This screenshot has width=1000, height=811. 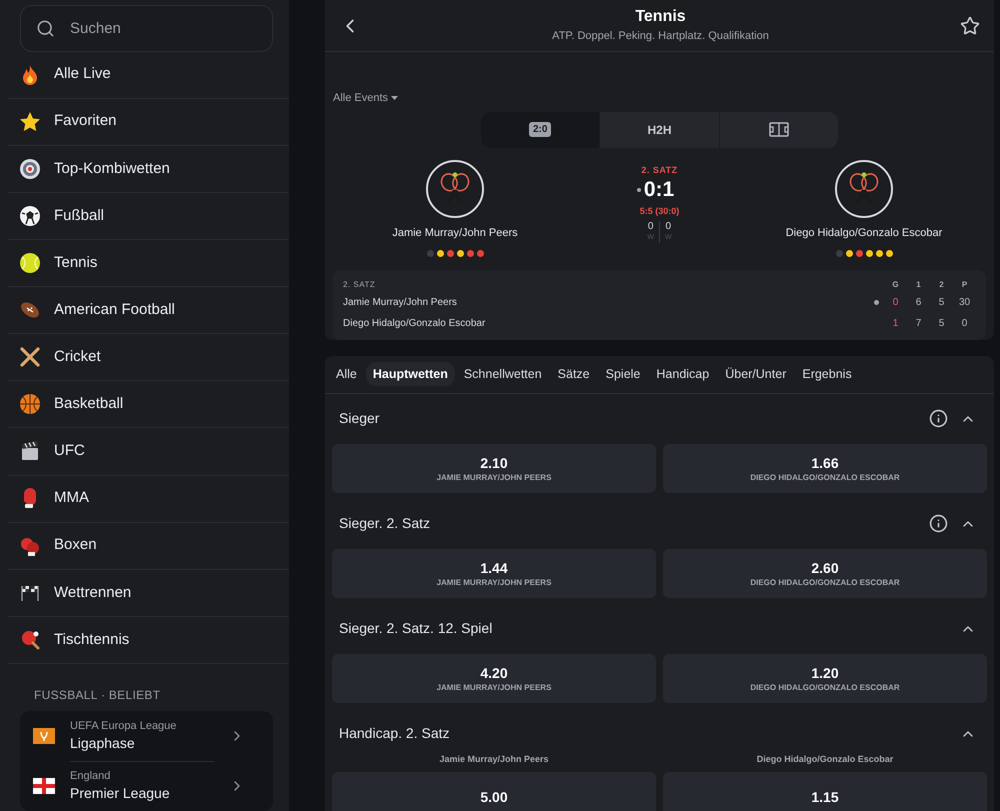 I want to click on sidebar-item: American Football, so click(x=148, y=310).